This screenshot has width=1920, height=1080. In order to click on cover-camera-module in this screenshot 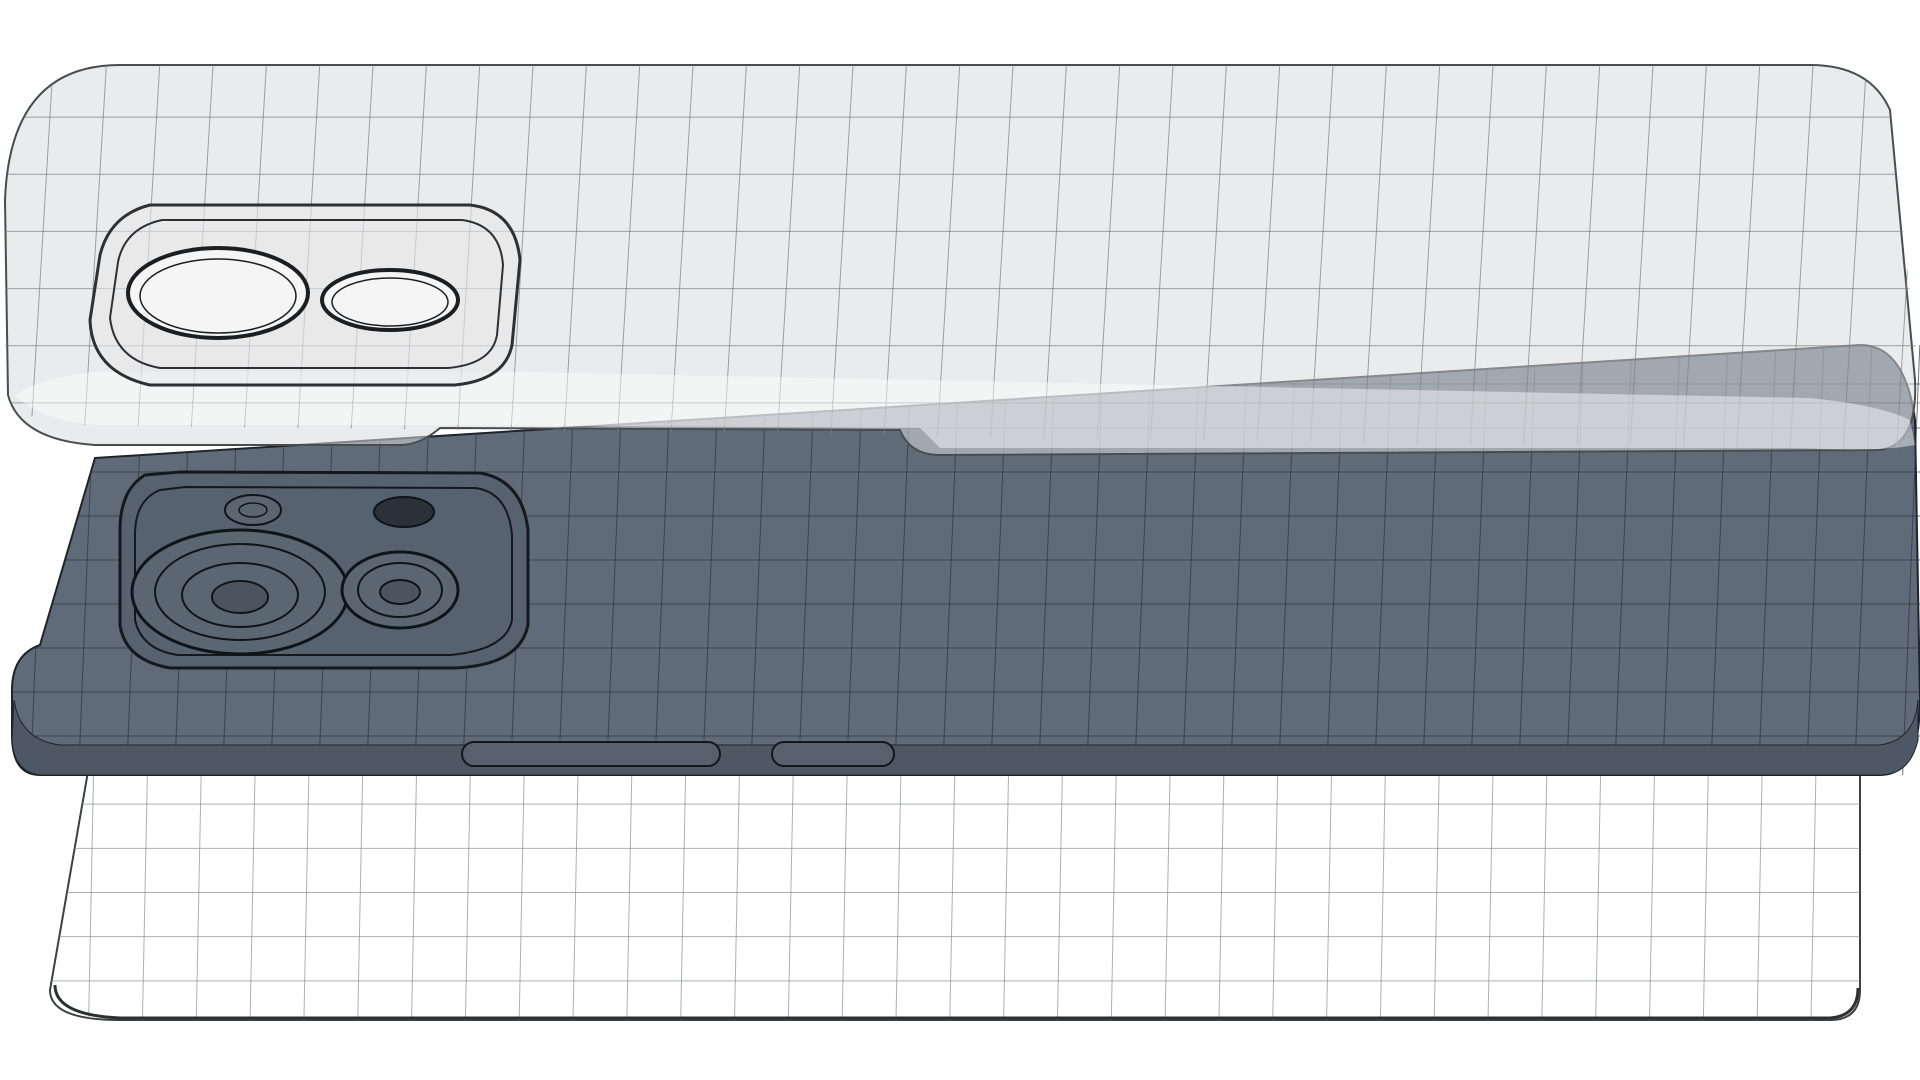, I will do `click(305, 295)`.